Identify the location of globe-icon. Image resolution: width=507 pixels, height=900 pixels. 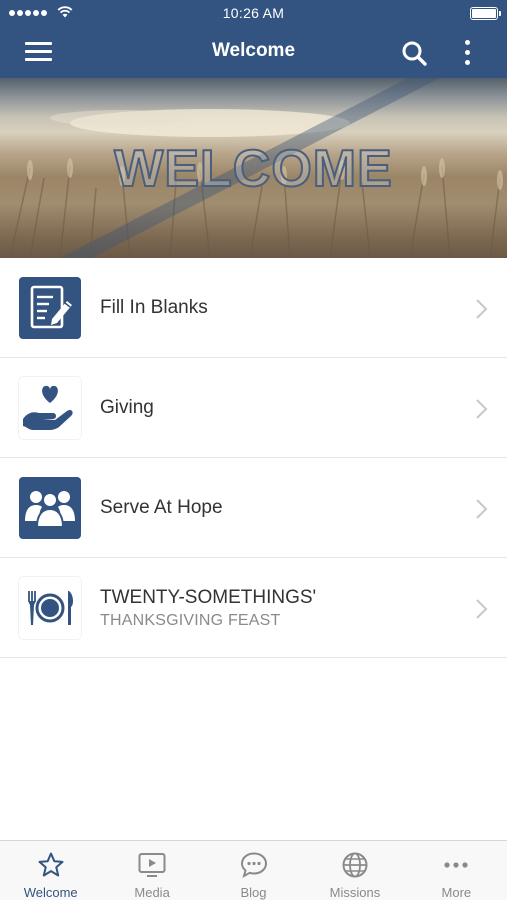
(355, 865).